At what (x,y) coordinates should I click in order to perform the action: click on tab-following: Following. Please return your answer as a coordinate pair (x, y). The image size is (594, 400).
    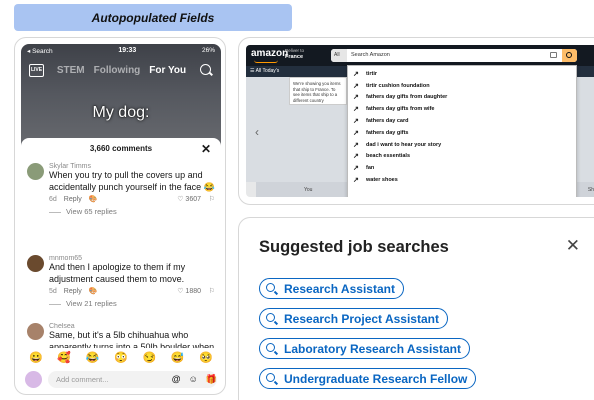
    Looking at the image, I should click on (117, 70).